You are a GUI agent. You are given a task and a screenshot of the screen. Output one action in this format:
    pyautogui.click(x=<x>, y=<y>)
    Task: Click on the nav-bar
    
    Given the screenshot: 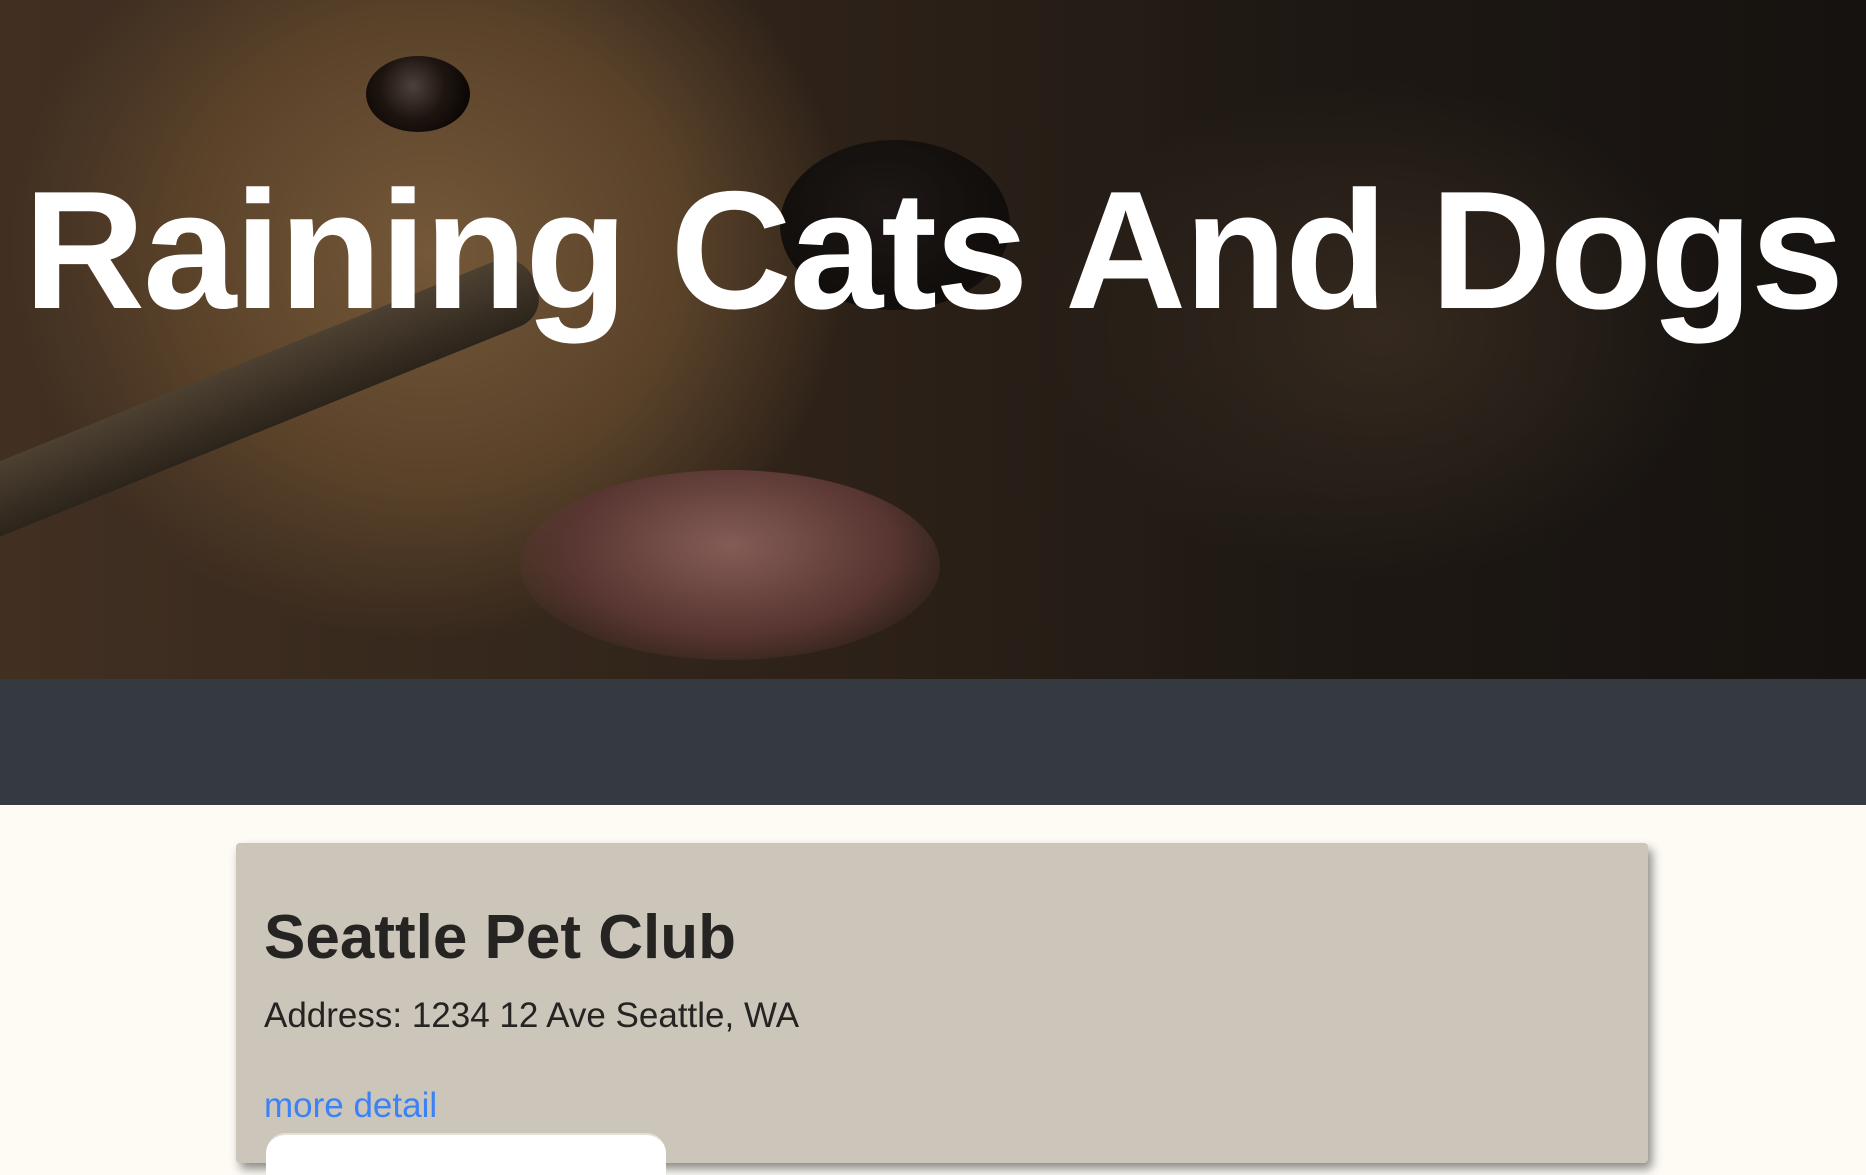 What is the action you would take?
    pyautogui.click(x=933, y=742)
    